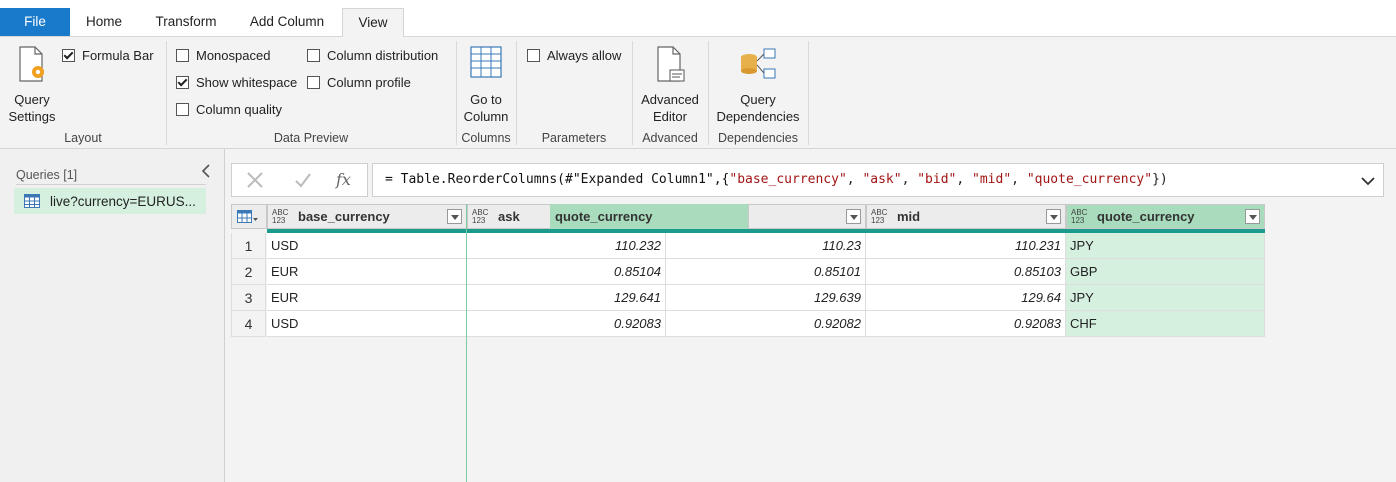 Image resolution: width=1396 pixels, height=482 pixels. Describe the element at coordinates (486, 62) in the screenshot. I see `go-to-column-icon` at that location.